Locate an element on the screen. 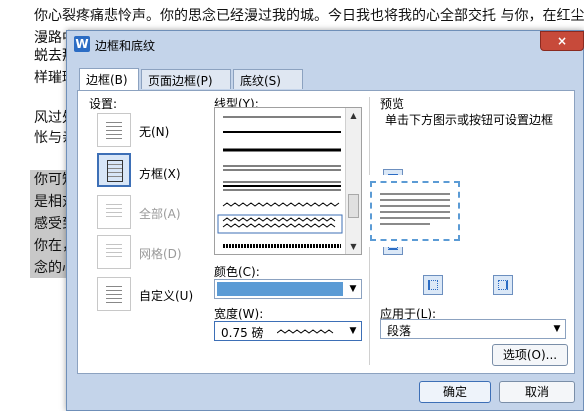 The height and width of the screenshot is (411, 584). right-border-icon is located at coordinates (503, 285).